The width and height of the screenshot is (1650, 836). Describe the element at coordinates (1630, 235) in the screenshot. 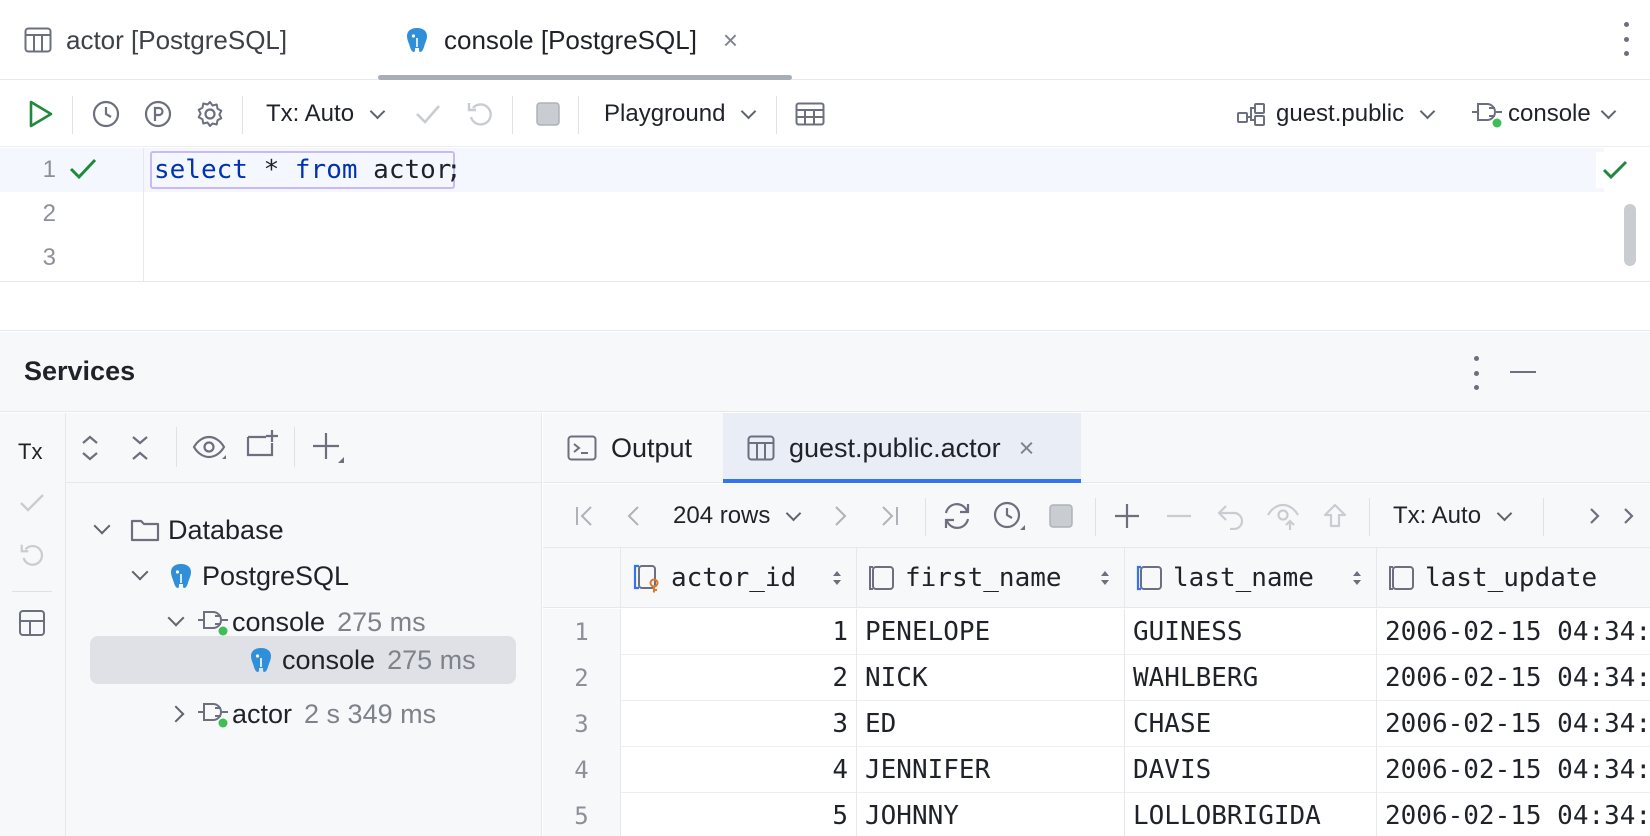

I see `editor-scrollbar` at that location.